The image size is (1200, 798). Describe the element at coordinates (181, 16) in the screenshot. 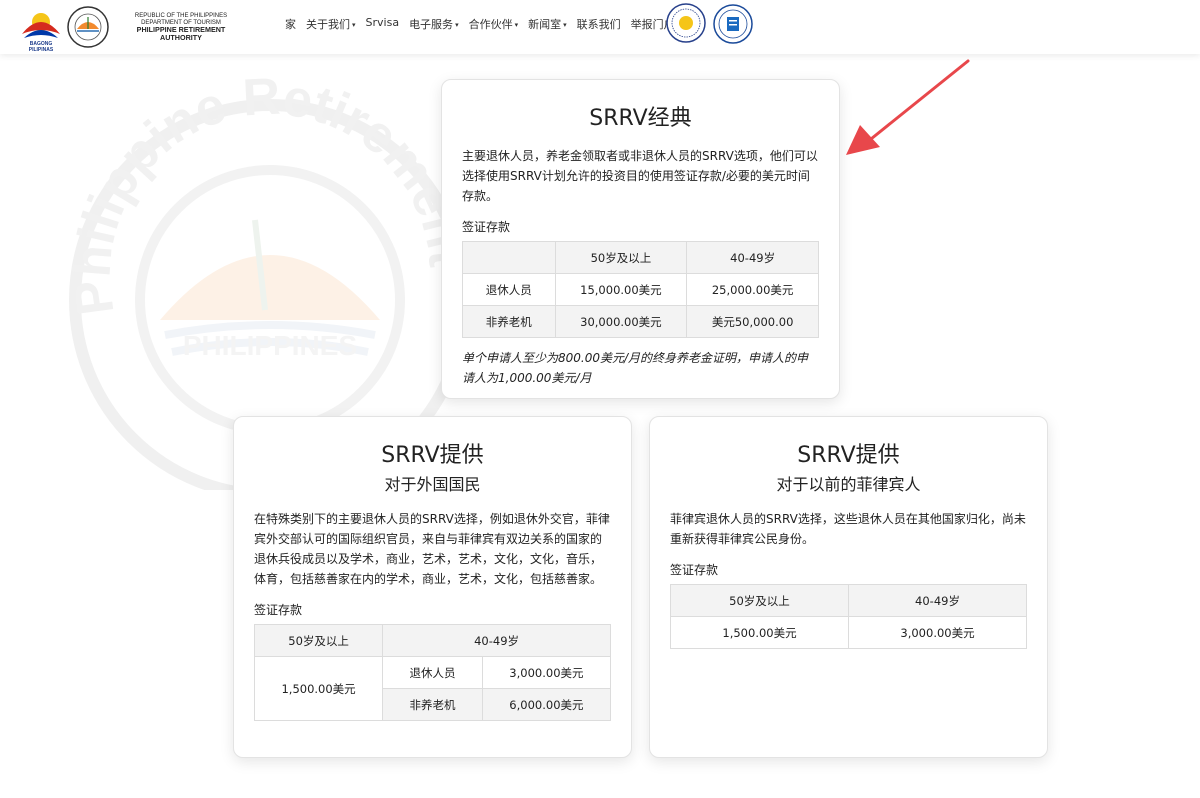

I see `org-line-republic: REPUBLIC OF THE PHILIPPINES` at that location.